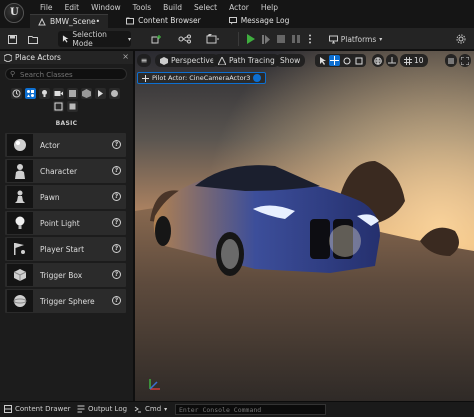 This screenshot has height=417, width=474. I want to click on eject-pilot-icon, so click(257, 78).